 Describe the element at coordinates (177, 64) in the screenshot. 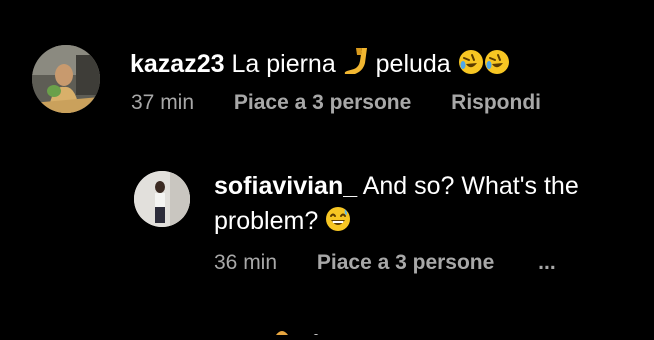

I see `comment-username: kazaz23` at that location.